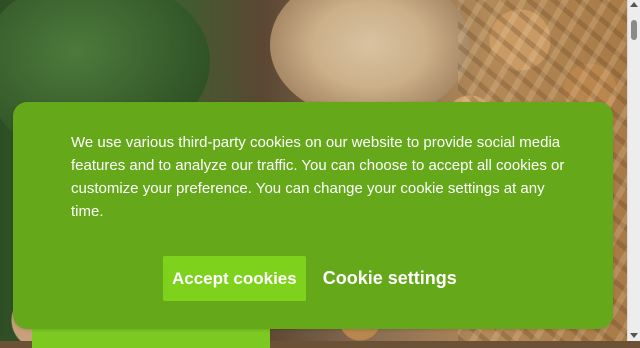  I want to click on cookie-settings-button: Cookie settings, so click(390, 278).